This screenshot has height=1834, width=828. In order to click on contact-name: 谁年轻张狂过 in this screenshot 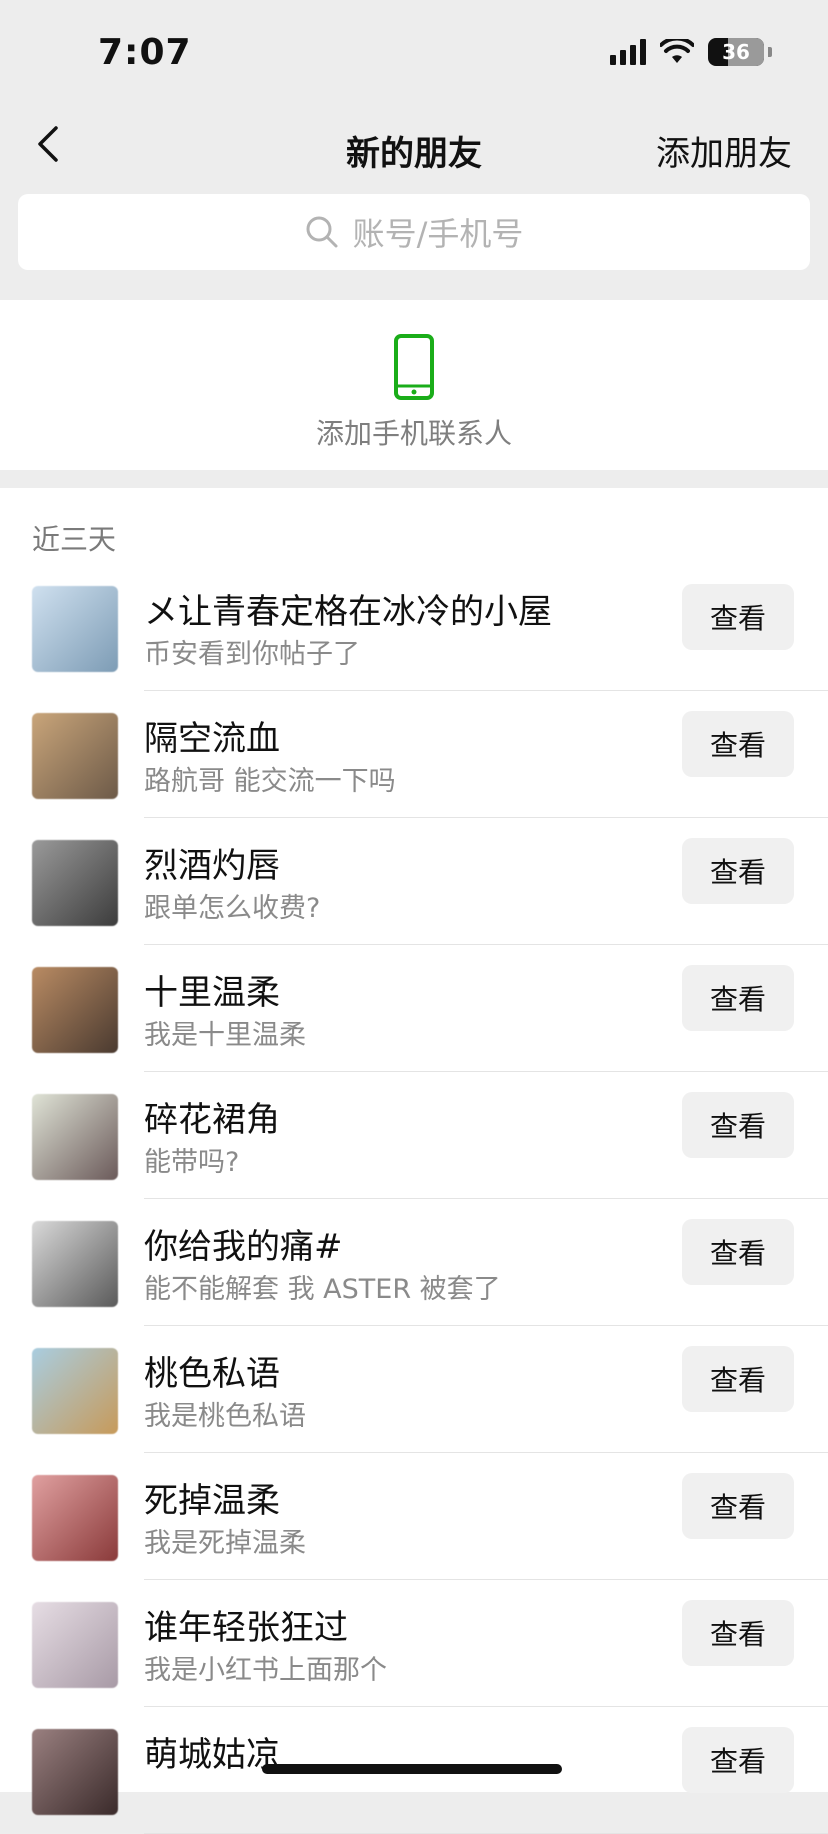, I will do `click(246, 1628)`.